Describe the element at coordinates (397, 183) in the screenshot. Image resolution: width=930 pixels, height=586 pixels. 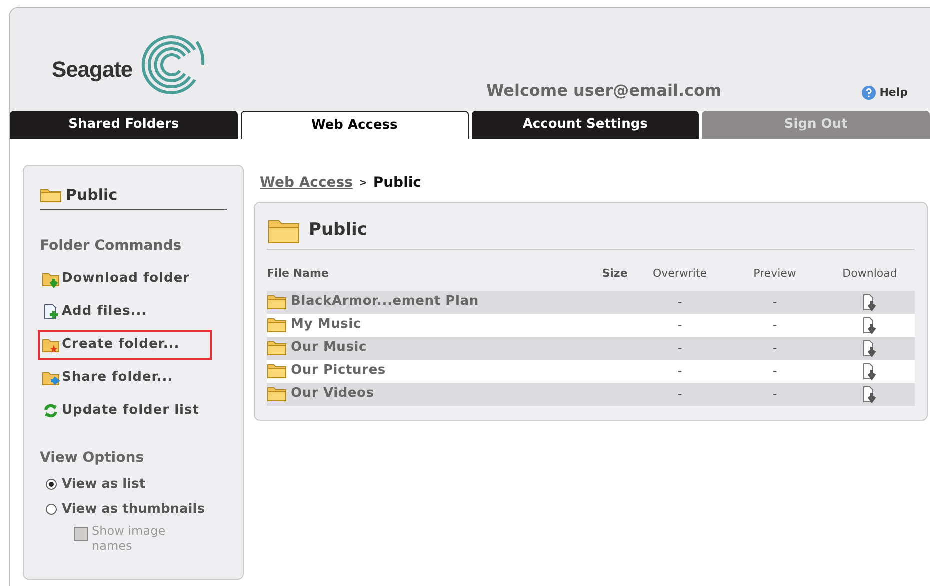
I see `breadcrumb-current: Public` at that location.